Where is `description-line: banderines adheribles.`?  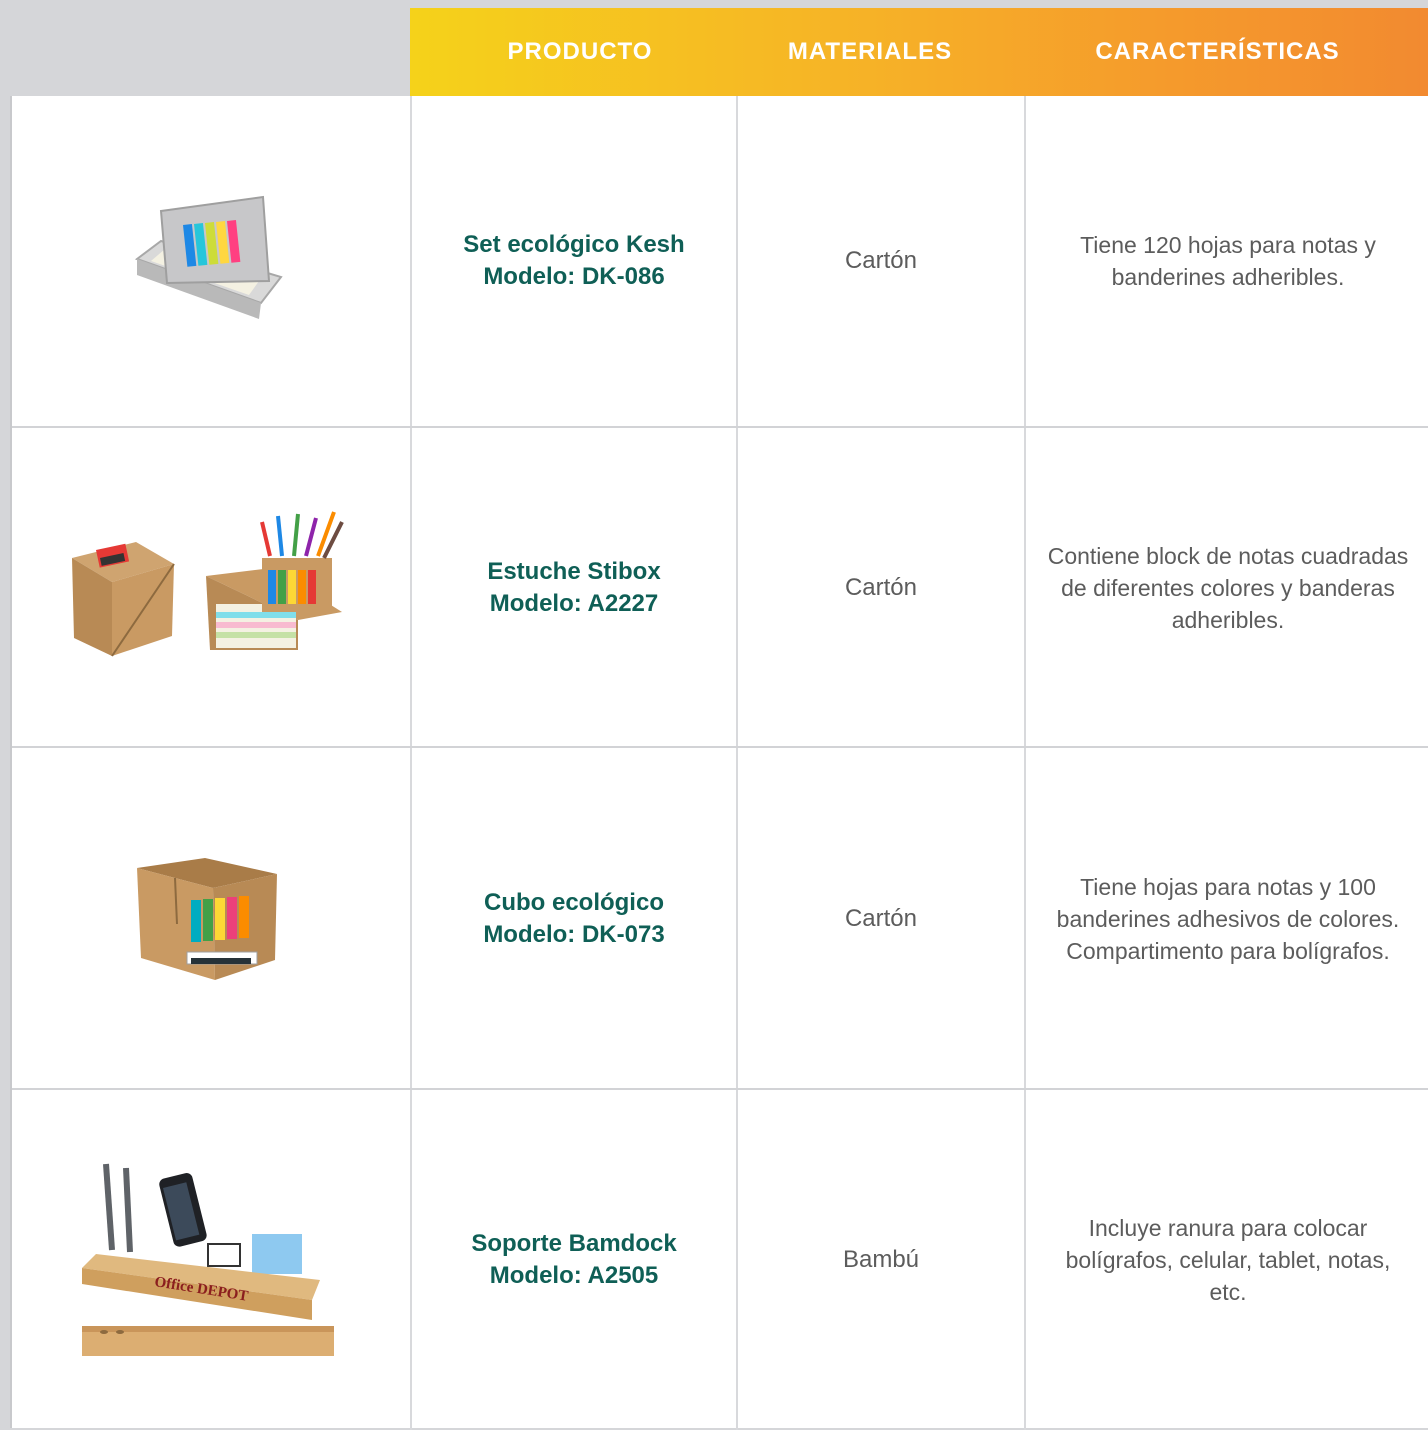
description-line: banderines adheribles. is located at coordinates (1228, 277).